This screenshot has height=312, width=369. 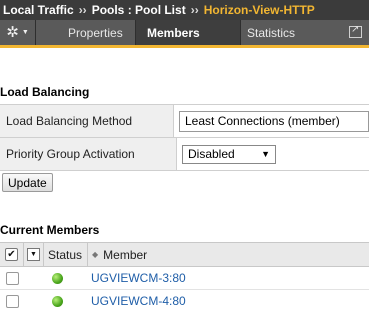 I want to click on update-button: Update, so click(x=27, y=182).